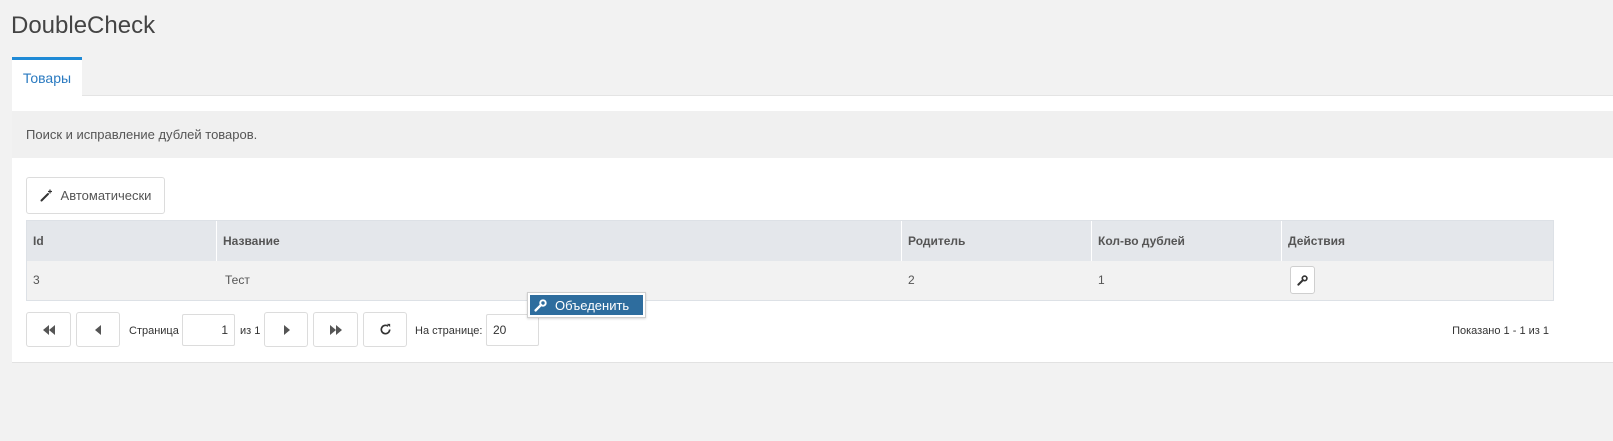  I want to click on last-page-button, so click(335, 329).